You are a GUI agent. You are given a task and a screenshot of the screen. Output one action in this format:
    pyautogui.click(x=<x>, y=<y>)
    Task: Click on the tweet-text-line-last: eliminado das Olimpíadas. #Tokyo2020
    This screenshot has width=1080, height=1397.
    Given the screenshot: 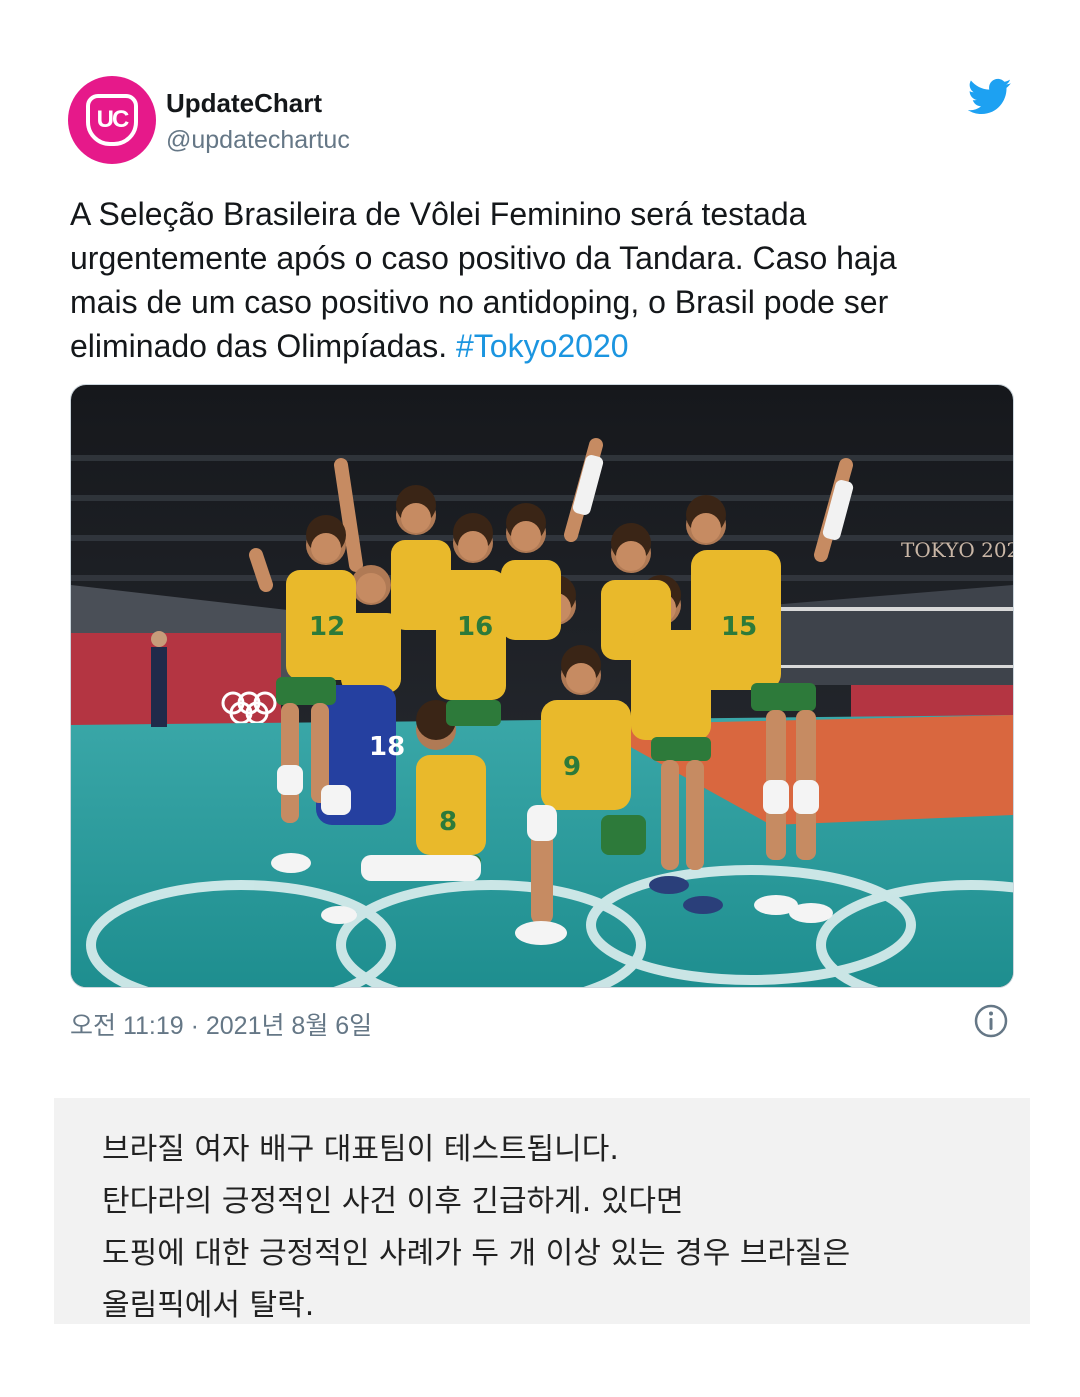 What is the action you would take?
    pyautogui.click(x=545, y=346)
    